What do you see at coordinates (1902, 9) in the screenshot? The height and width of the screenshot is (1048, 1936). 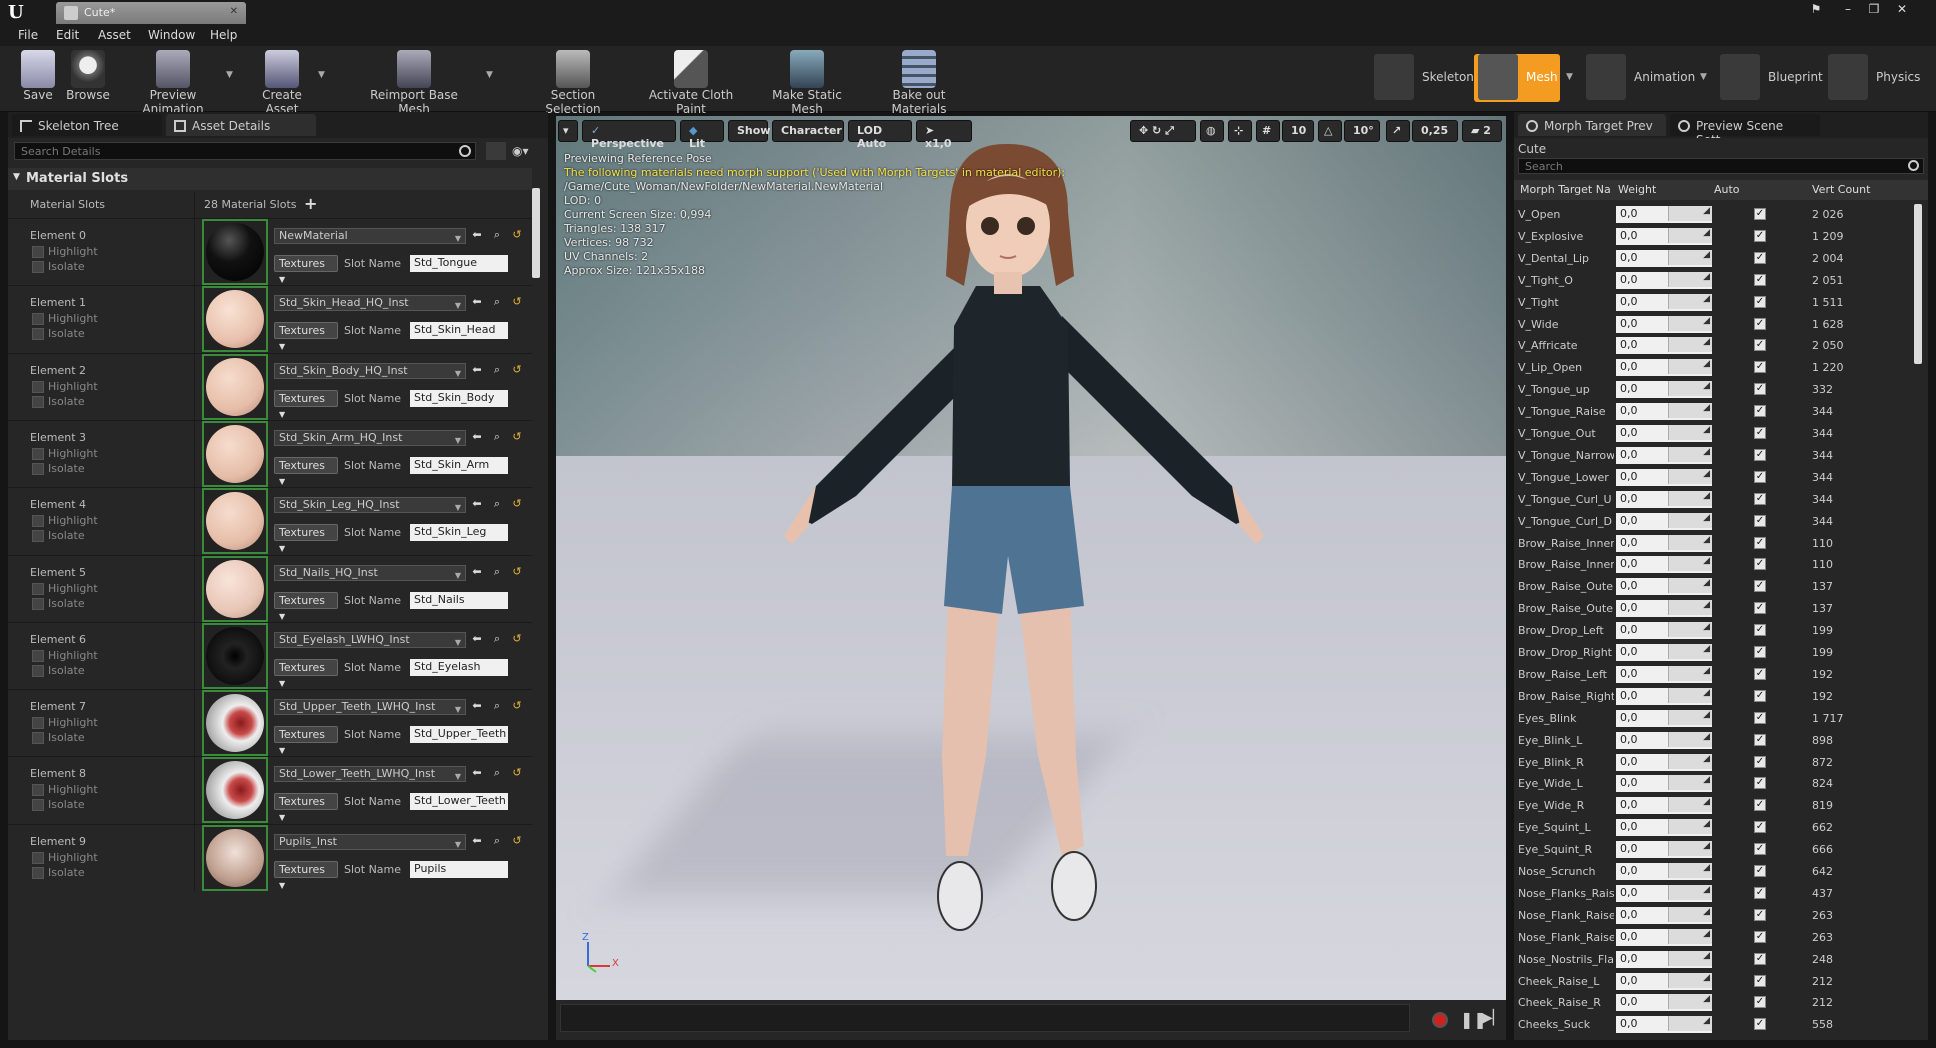 I see `close-window-icon: ✕` at bounding box center [1902, 9].